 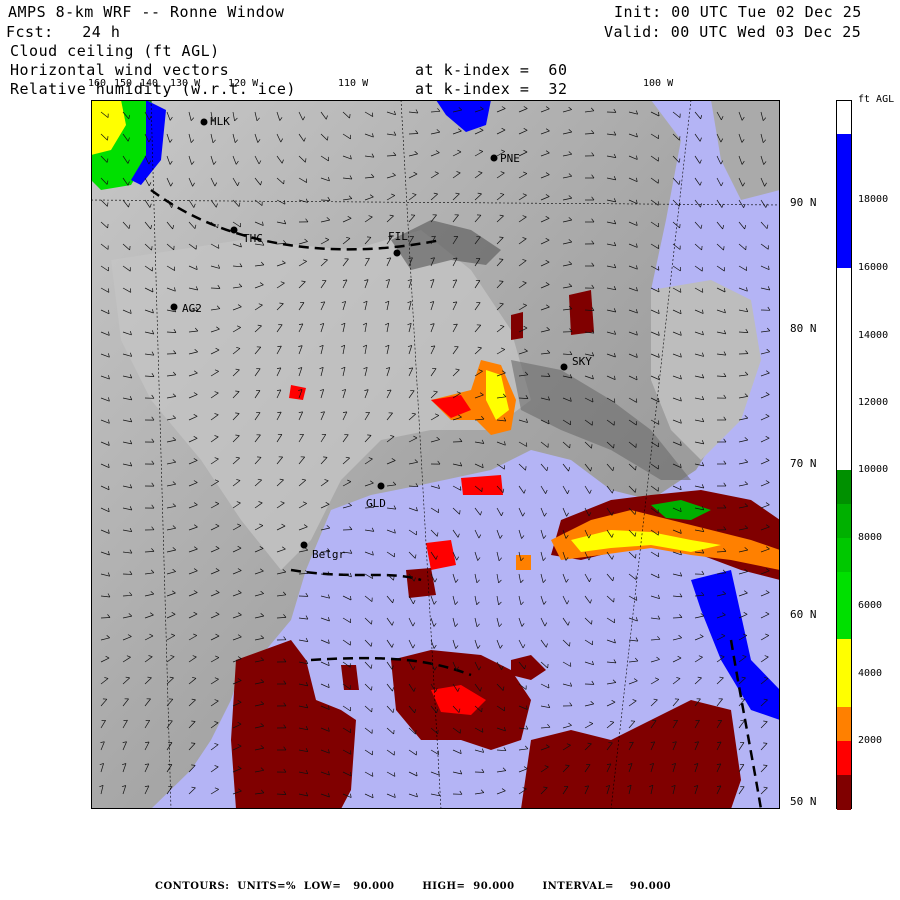 What do you see at coordinates (844, 724) in the screenshot?
I see `colorbar-seg-orange` at bounding box center [844, 724].